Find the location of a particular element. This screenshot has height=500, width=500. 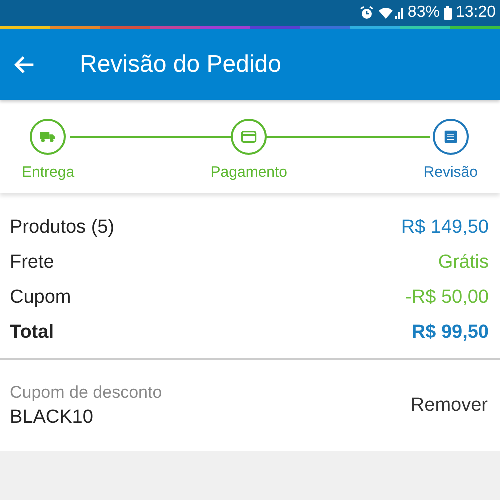

summary-label: Cupom is located at coordinates (41, 298).